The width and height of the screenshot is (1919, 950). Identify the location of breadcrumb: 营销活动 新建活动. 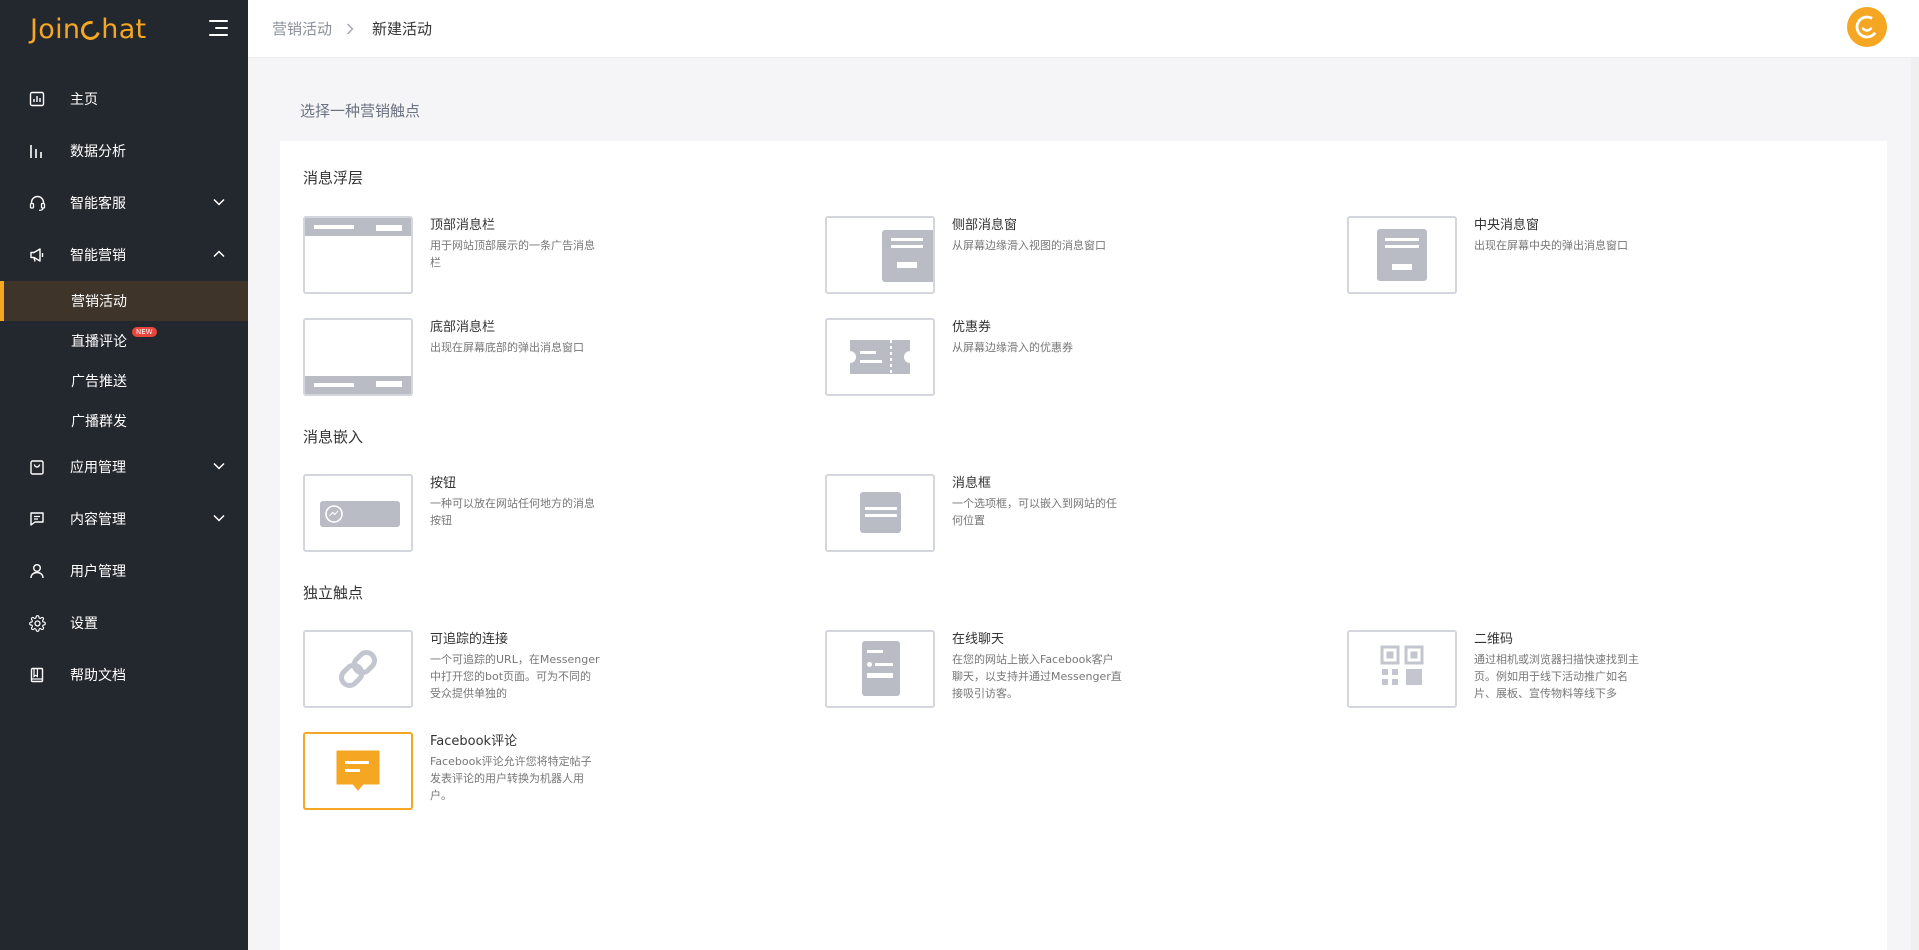
(352, 28).